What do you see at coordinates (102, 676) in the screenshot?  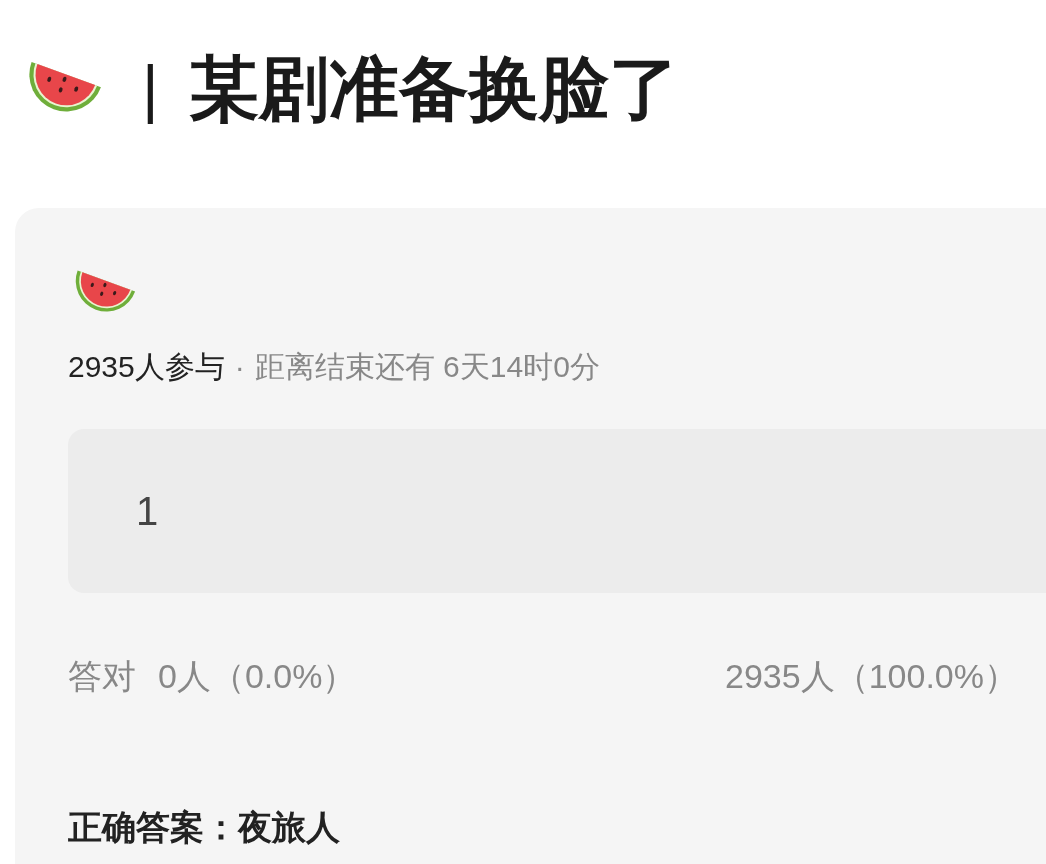 I see `correct-label: 答对` at bounding box center [102, 676].